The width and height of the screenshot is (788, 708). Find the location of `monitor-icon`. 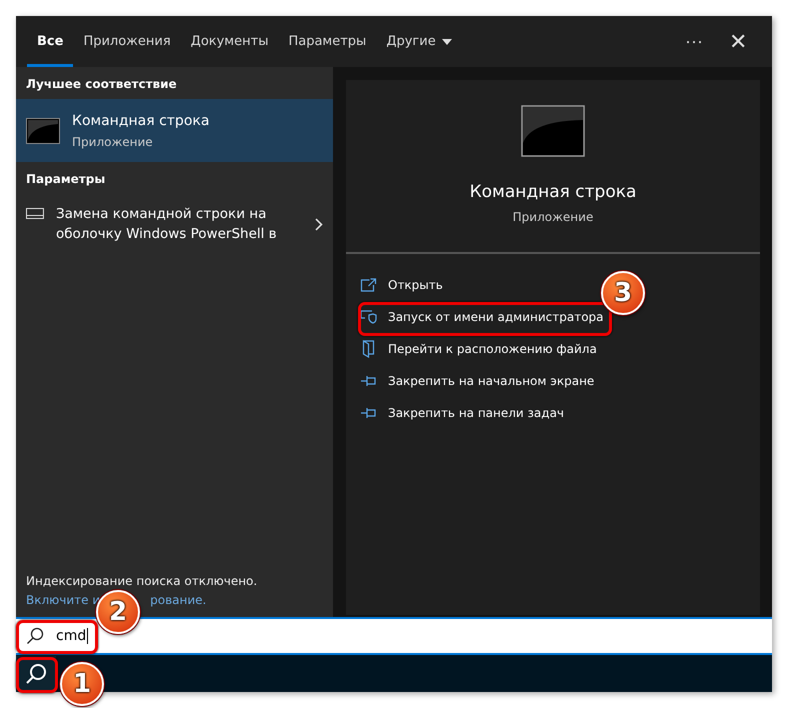

monitor-icon is located at coordinates (35, 213).